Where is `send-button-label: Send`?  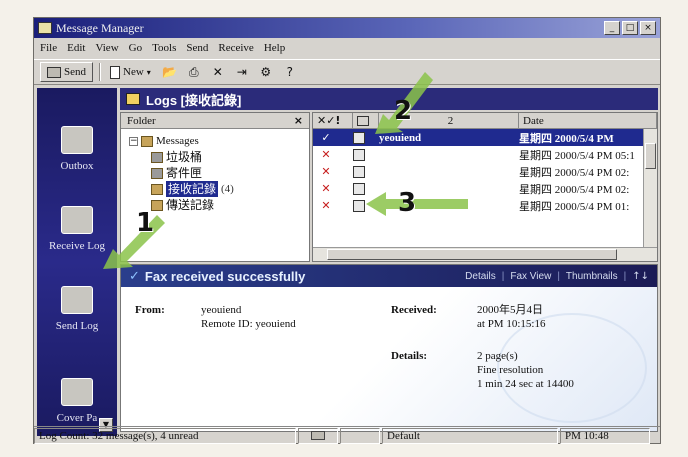 send-button-label: Send is located at coordinates (75, 72).